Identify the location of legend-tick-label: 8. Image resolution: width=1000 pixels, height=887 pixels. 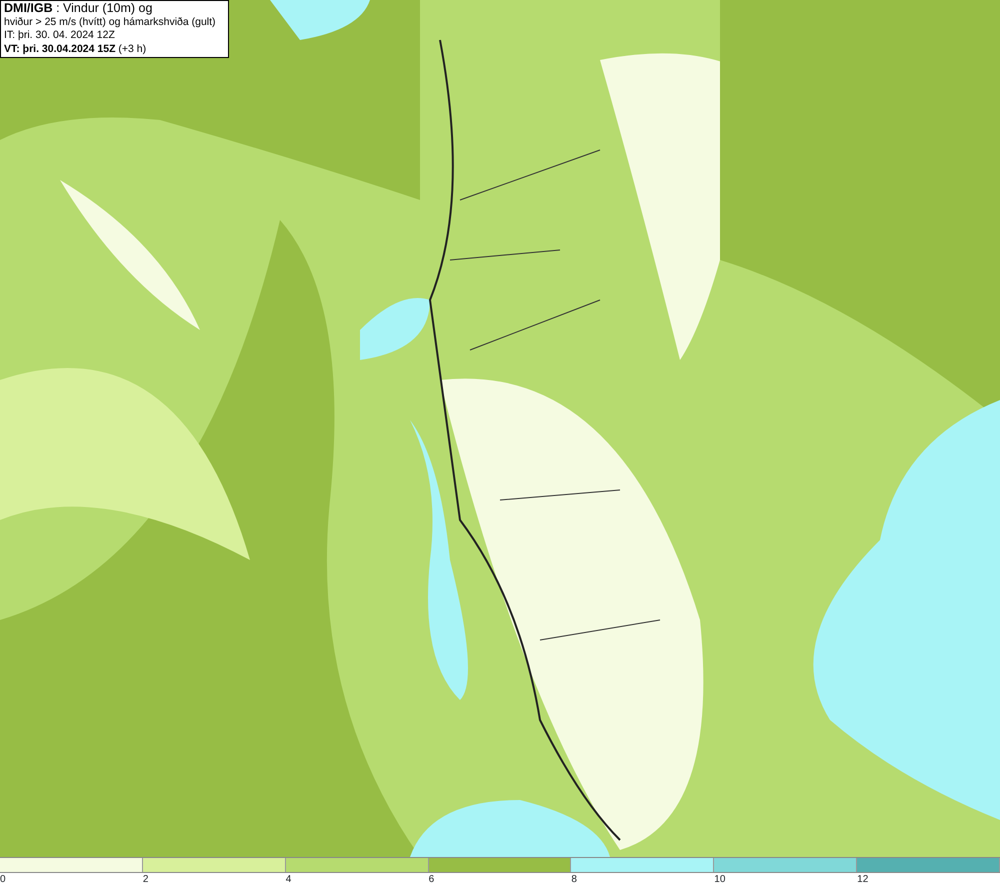
(574, 879).